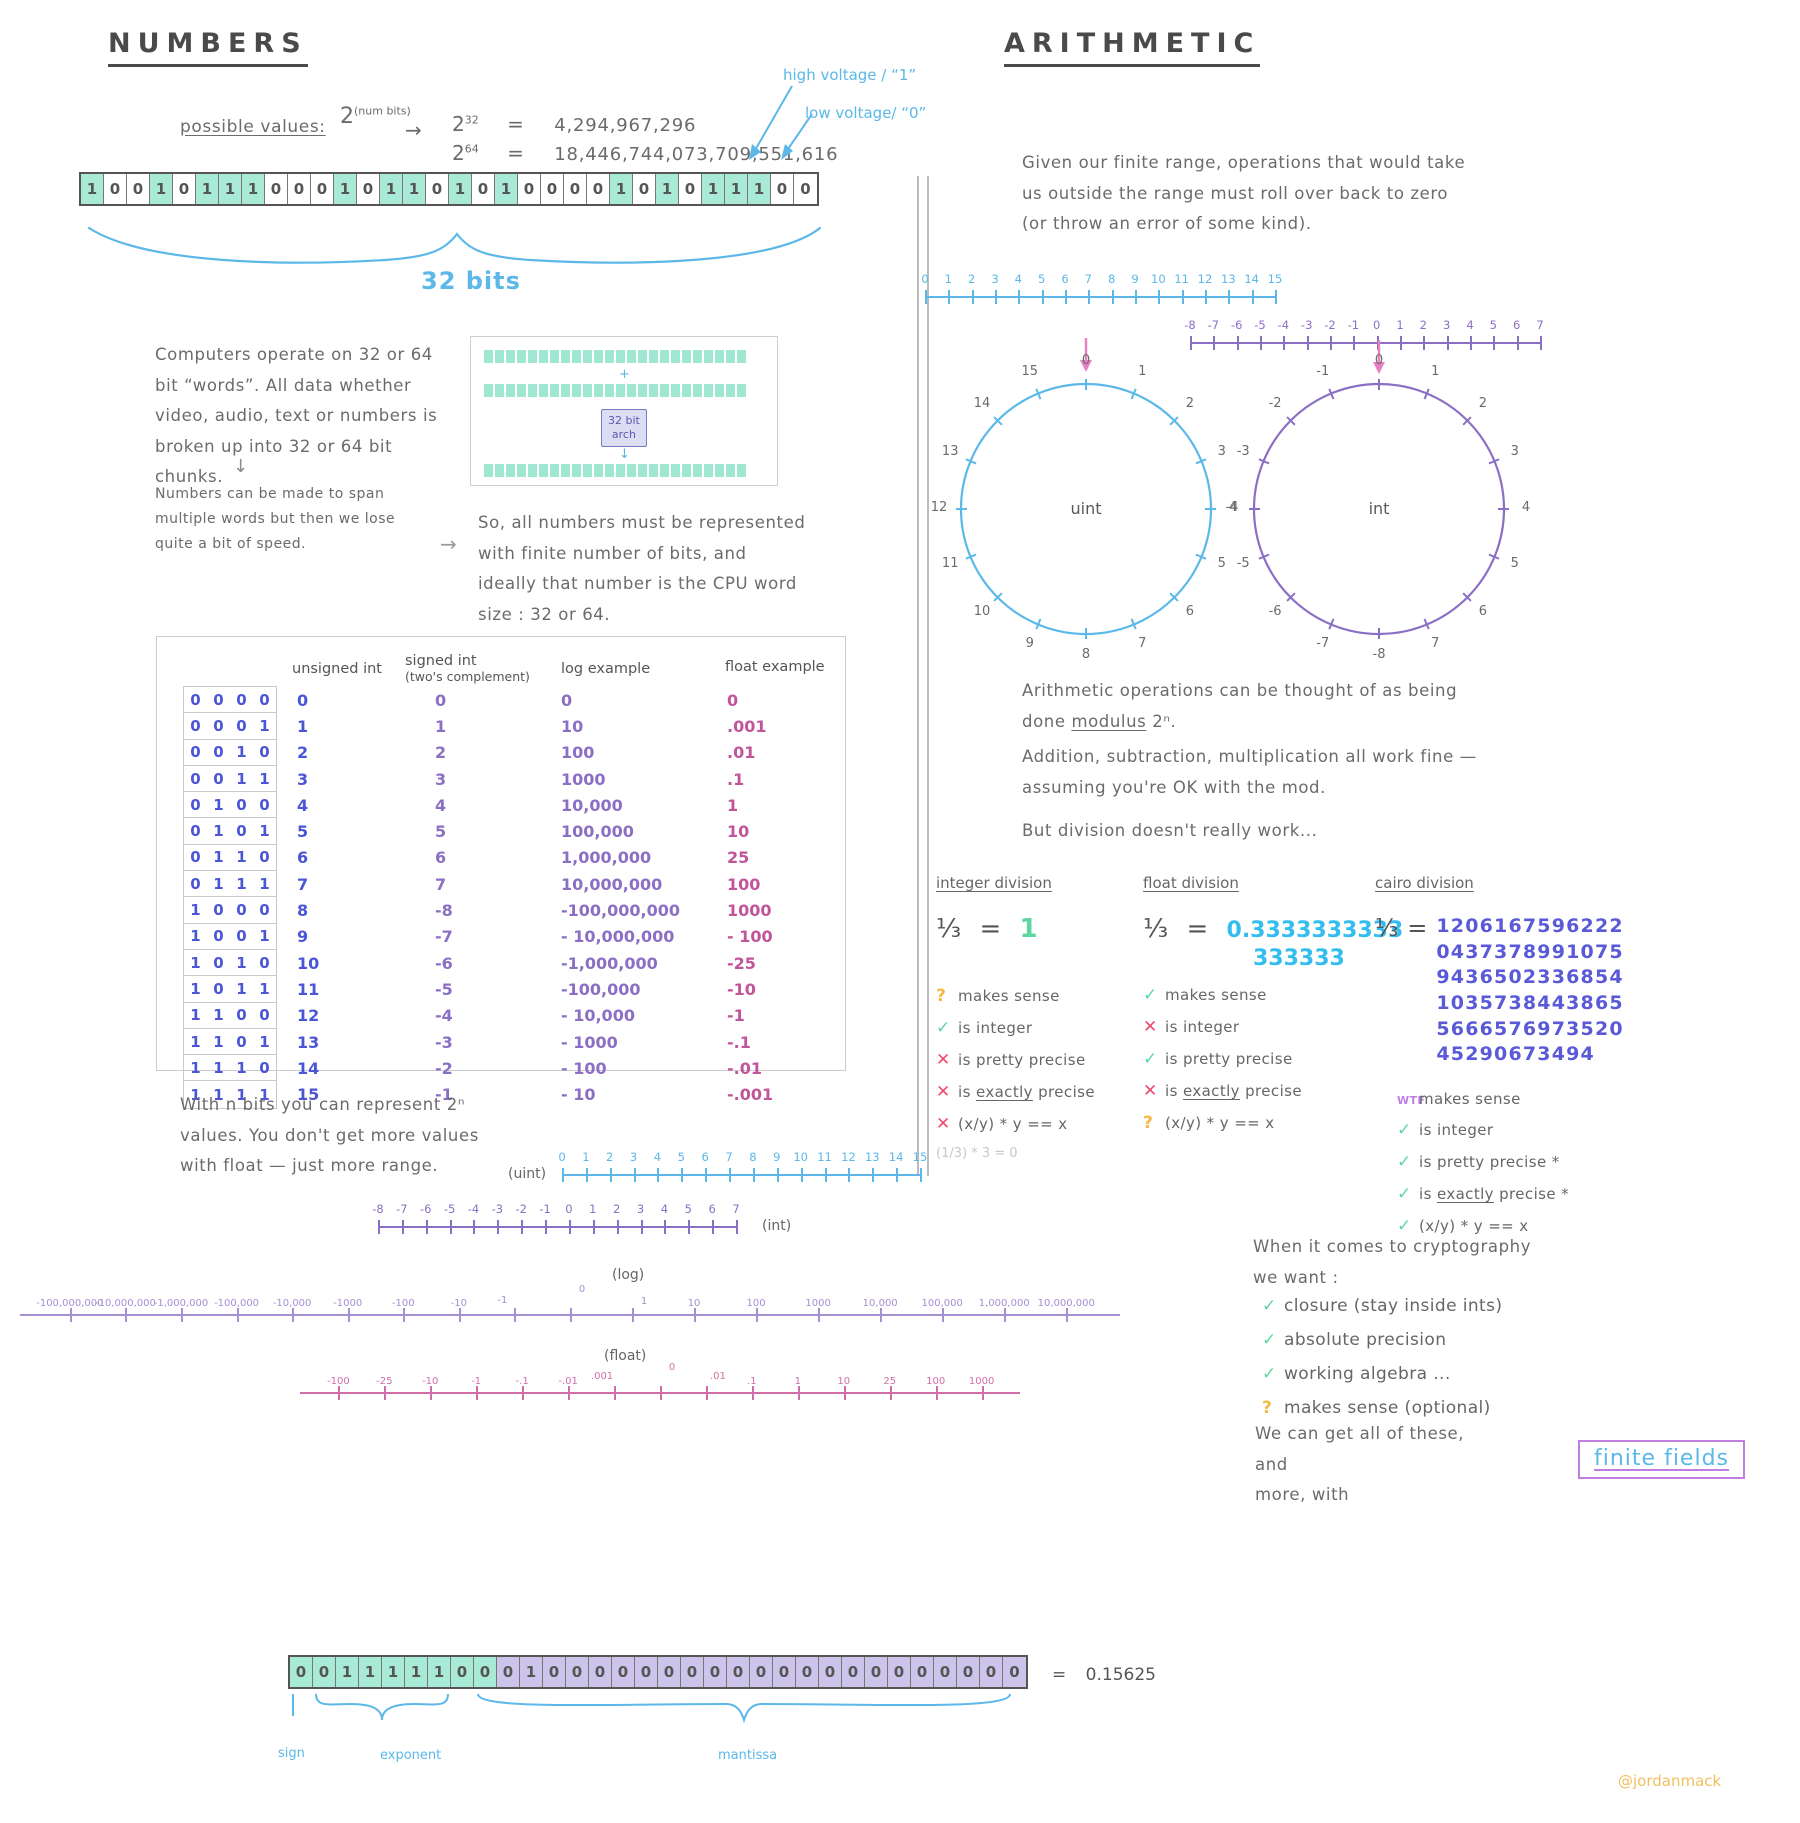  I want to click on circle-value-label: -6, so click(1275, 611).